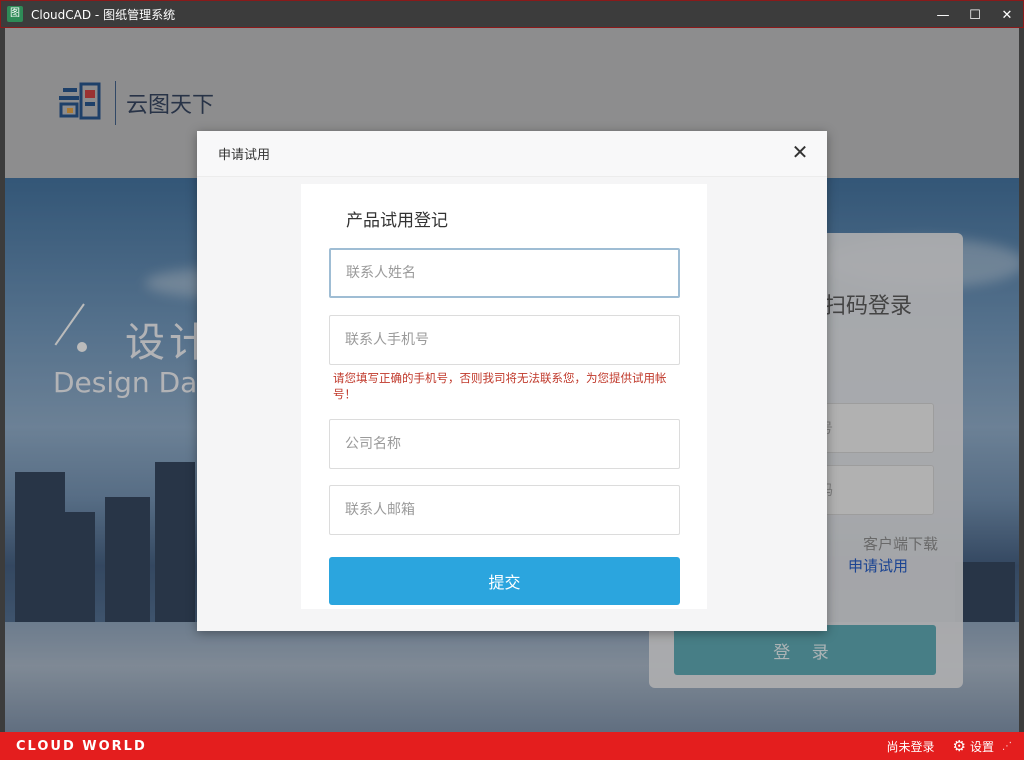 The image size is (1024, 760). What do you see at coordinates (504, 510) in the screenshot?
I see `contact-email-input` at bounding box center [504, 510].